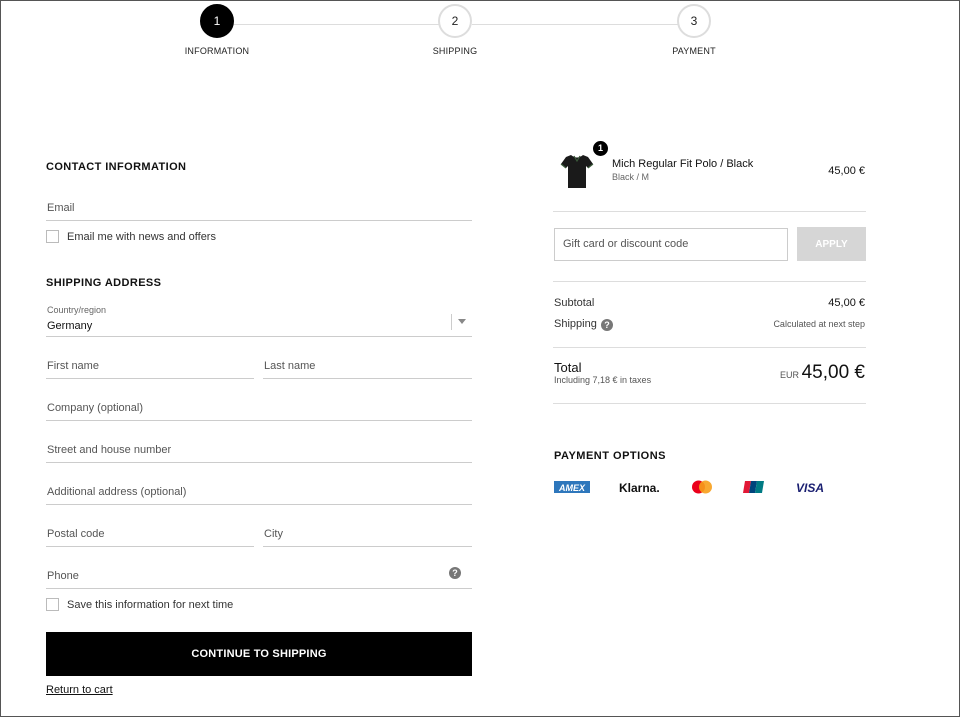  I want to click on help-icon: ?, so click(455, 573).